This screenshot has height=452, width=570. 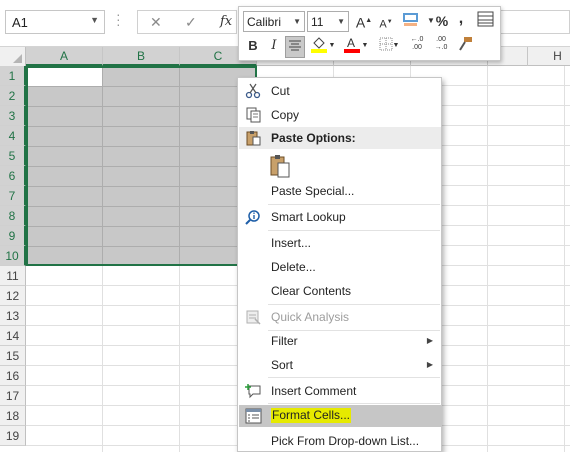 I want to click on font-color-icon: A, so click(x=352, y=44).